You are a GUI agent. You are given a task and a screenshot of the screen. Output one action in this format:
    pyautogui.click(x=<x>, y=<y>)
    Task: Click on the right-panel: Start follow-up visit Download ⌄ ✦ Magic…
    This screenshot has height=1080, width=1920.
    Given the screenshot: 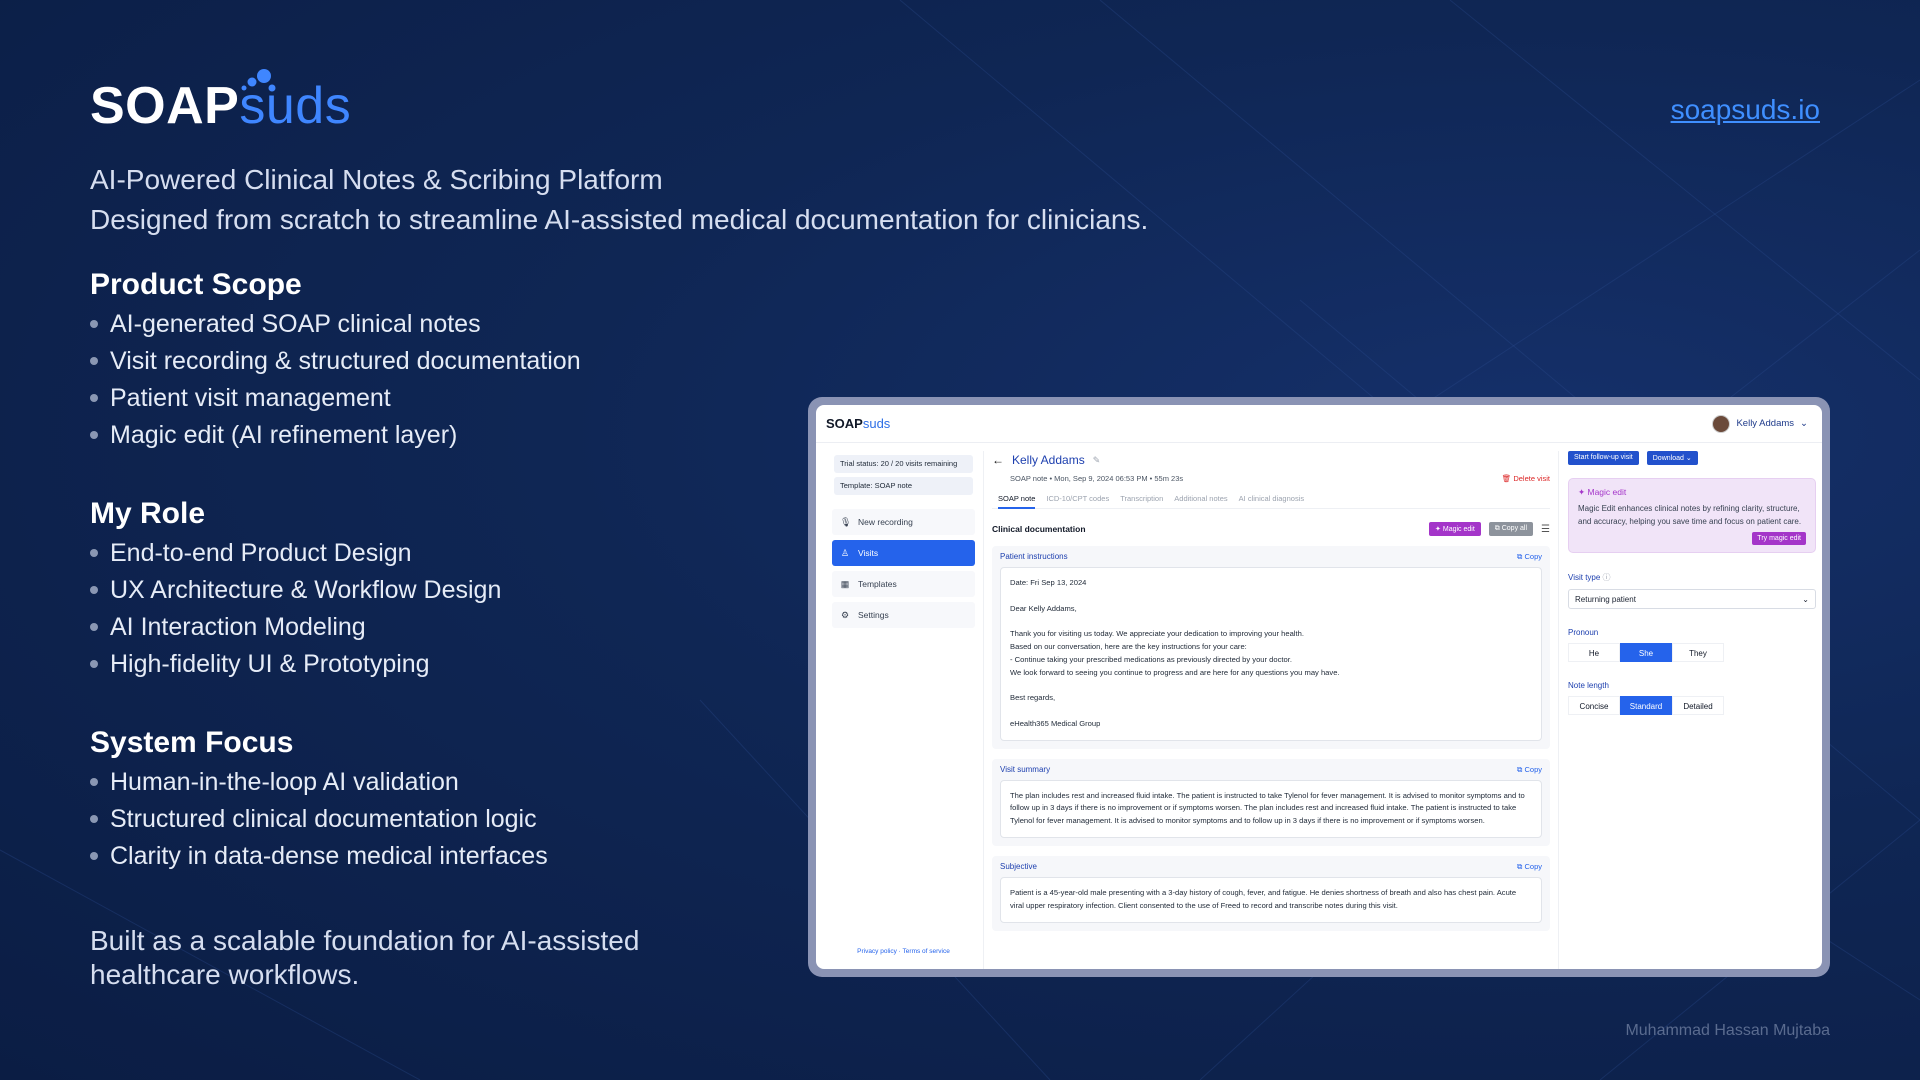 What is the action you would take?
    pyautogui.click(x=1690, y=710)
    